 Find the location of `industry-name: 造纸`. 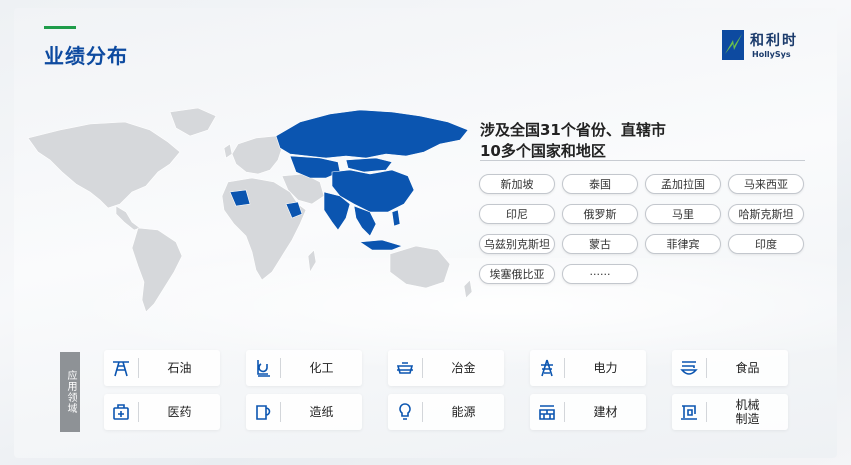

industry-name: 造纸 is located at coordinates (321, 412).